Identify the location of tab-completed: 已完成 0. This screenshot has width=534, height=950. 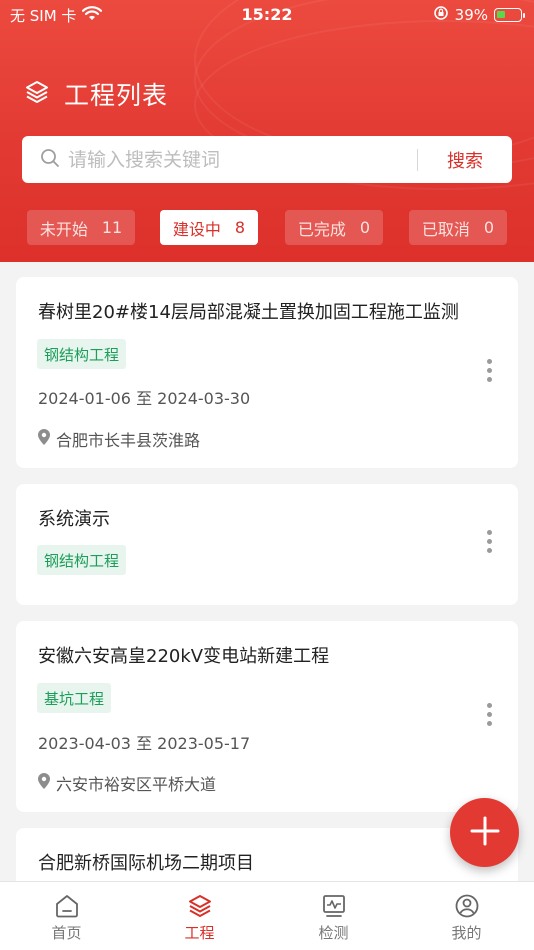
(334, 227).